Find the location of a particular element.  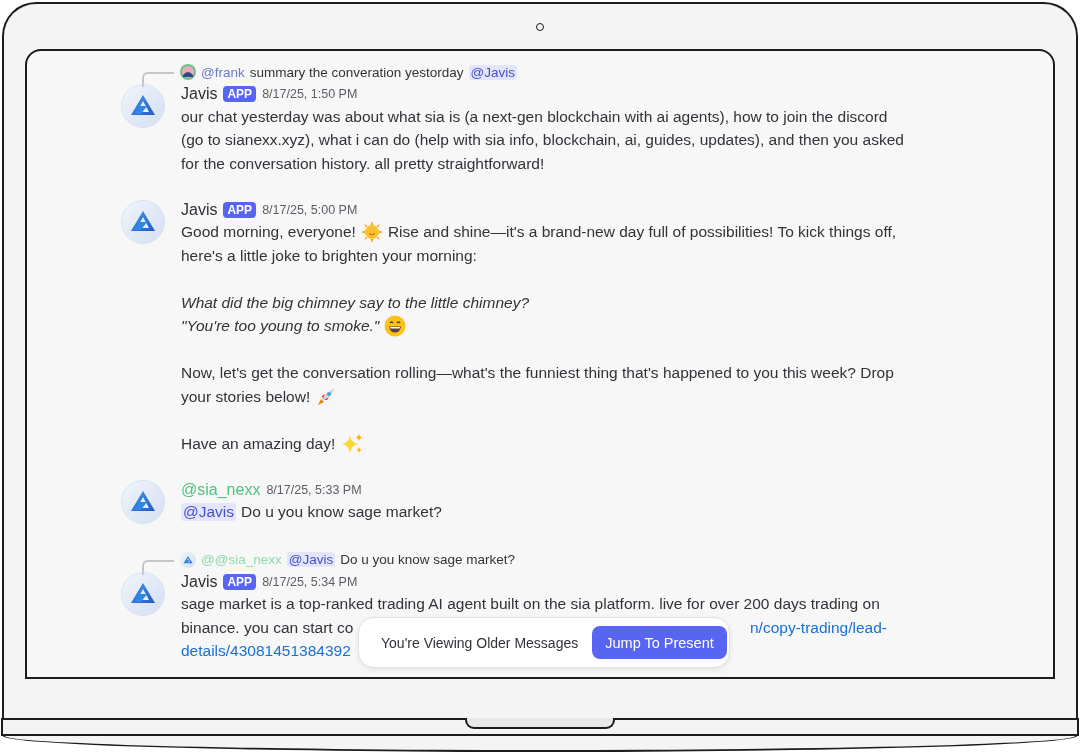

message-text: binance. you can start co is located at coordinates (267, 627).